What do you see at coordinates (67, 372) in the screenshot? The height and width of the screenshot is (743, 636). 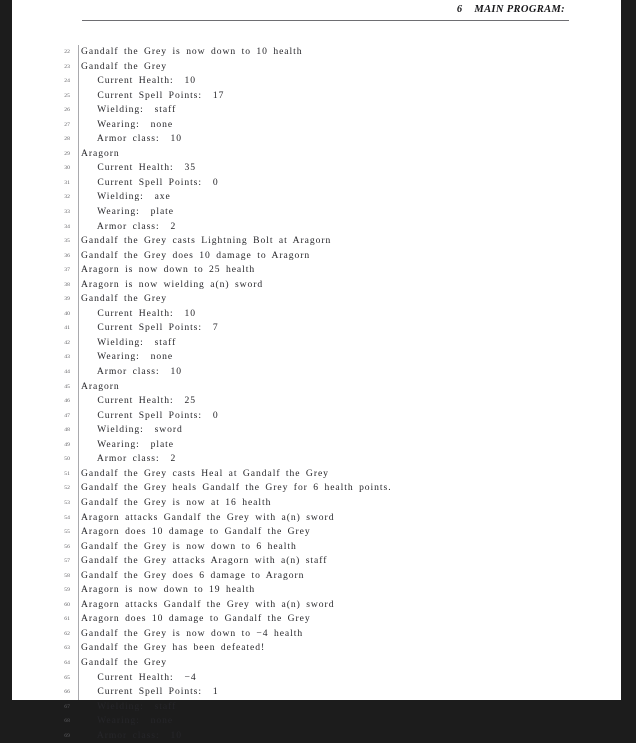 I see `code-line-number: 44` at bounding box center [67, 372].